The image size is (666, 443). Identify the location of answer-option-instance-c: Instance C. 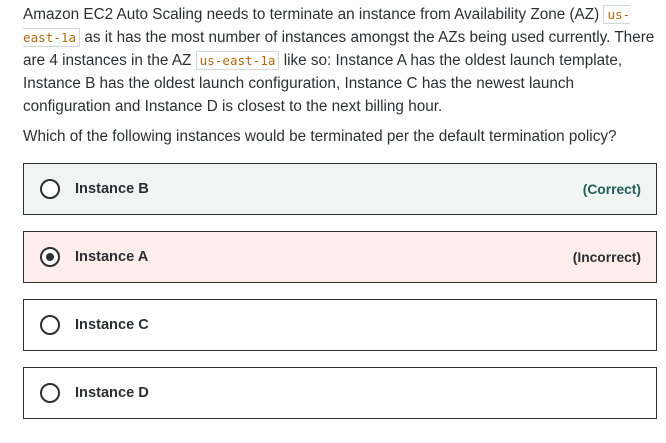
(340, 325).